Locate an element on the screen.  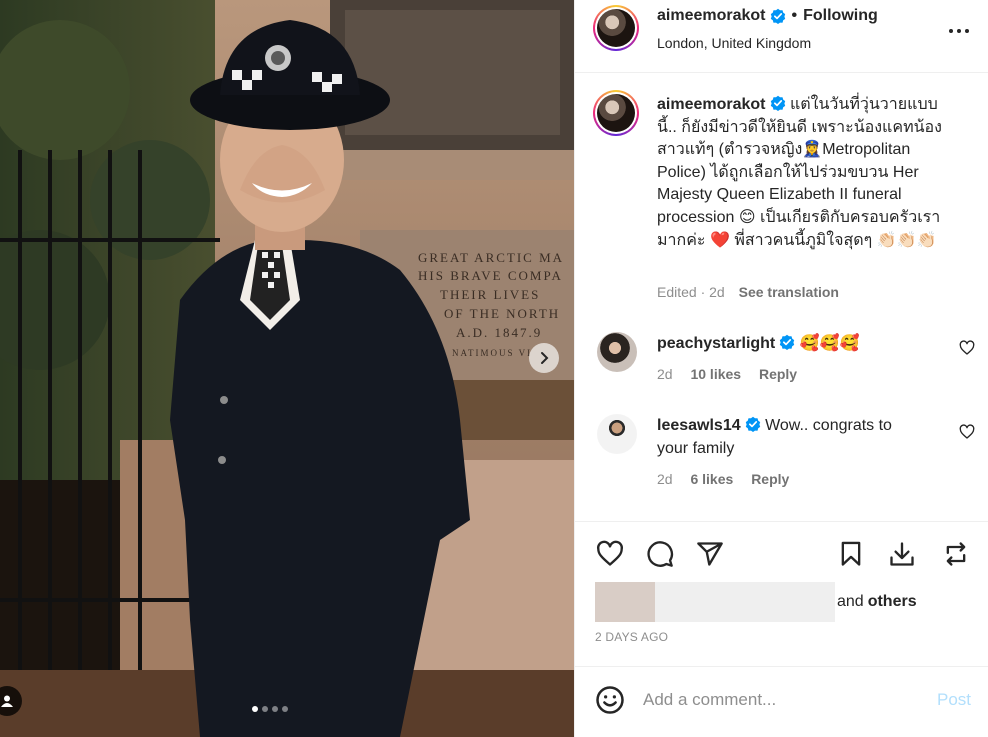
plaque-line: NATIMOUS VI is located at coordinates (492, 353).